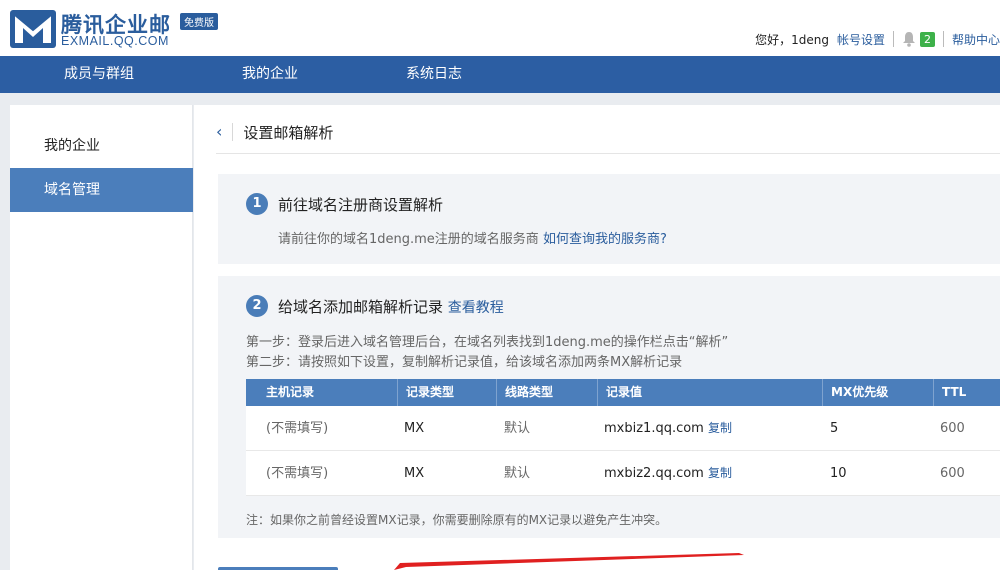 The width and height of the screenshot is (1000, 570). Describe the element at coordinates (288, 132) in the screenshot. I see `page-title: 设置邮箱解析` at that location.